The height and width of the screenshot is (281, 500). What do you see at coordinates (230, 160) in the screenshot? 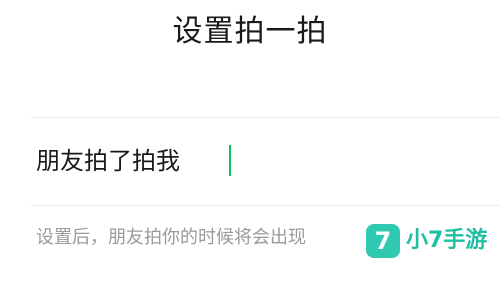
I see `text-cursor` at bounding box center [230, 160].